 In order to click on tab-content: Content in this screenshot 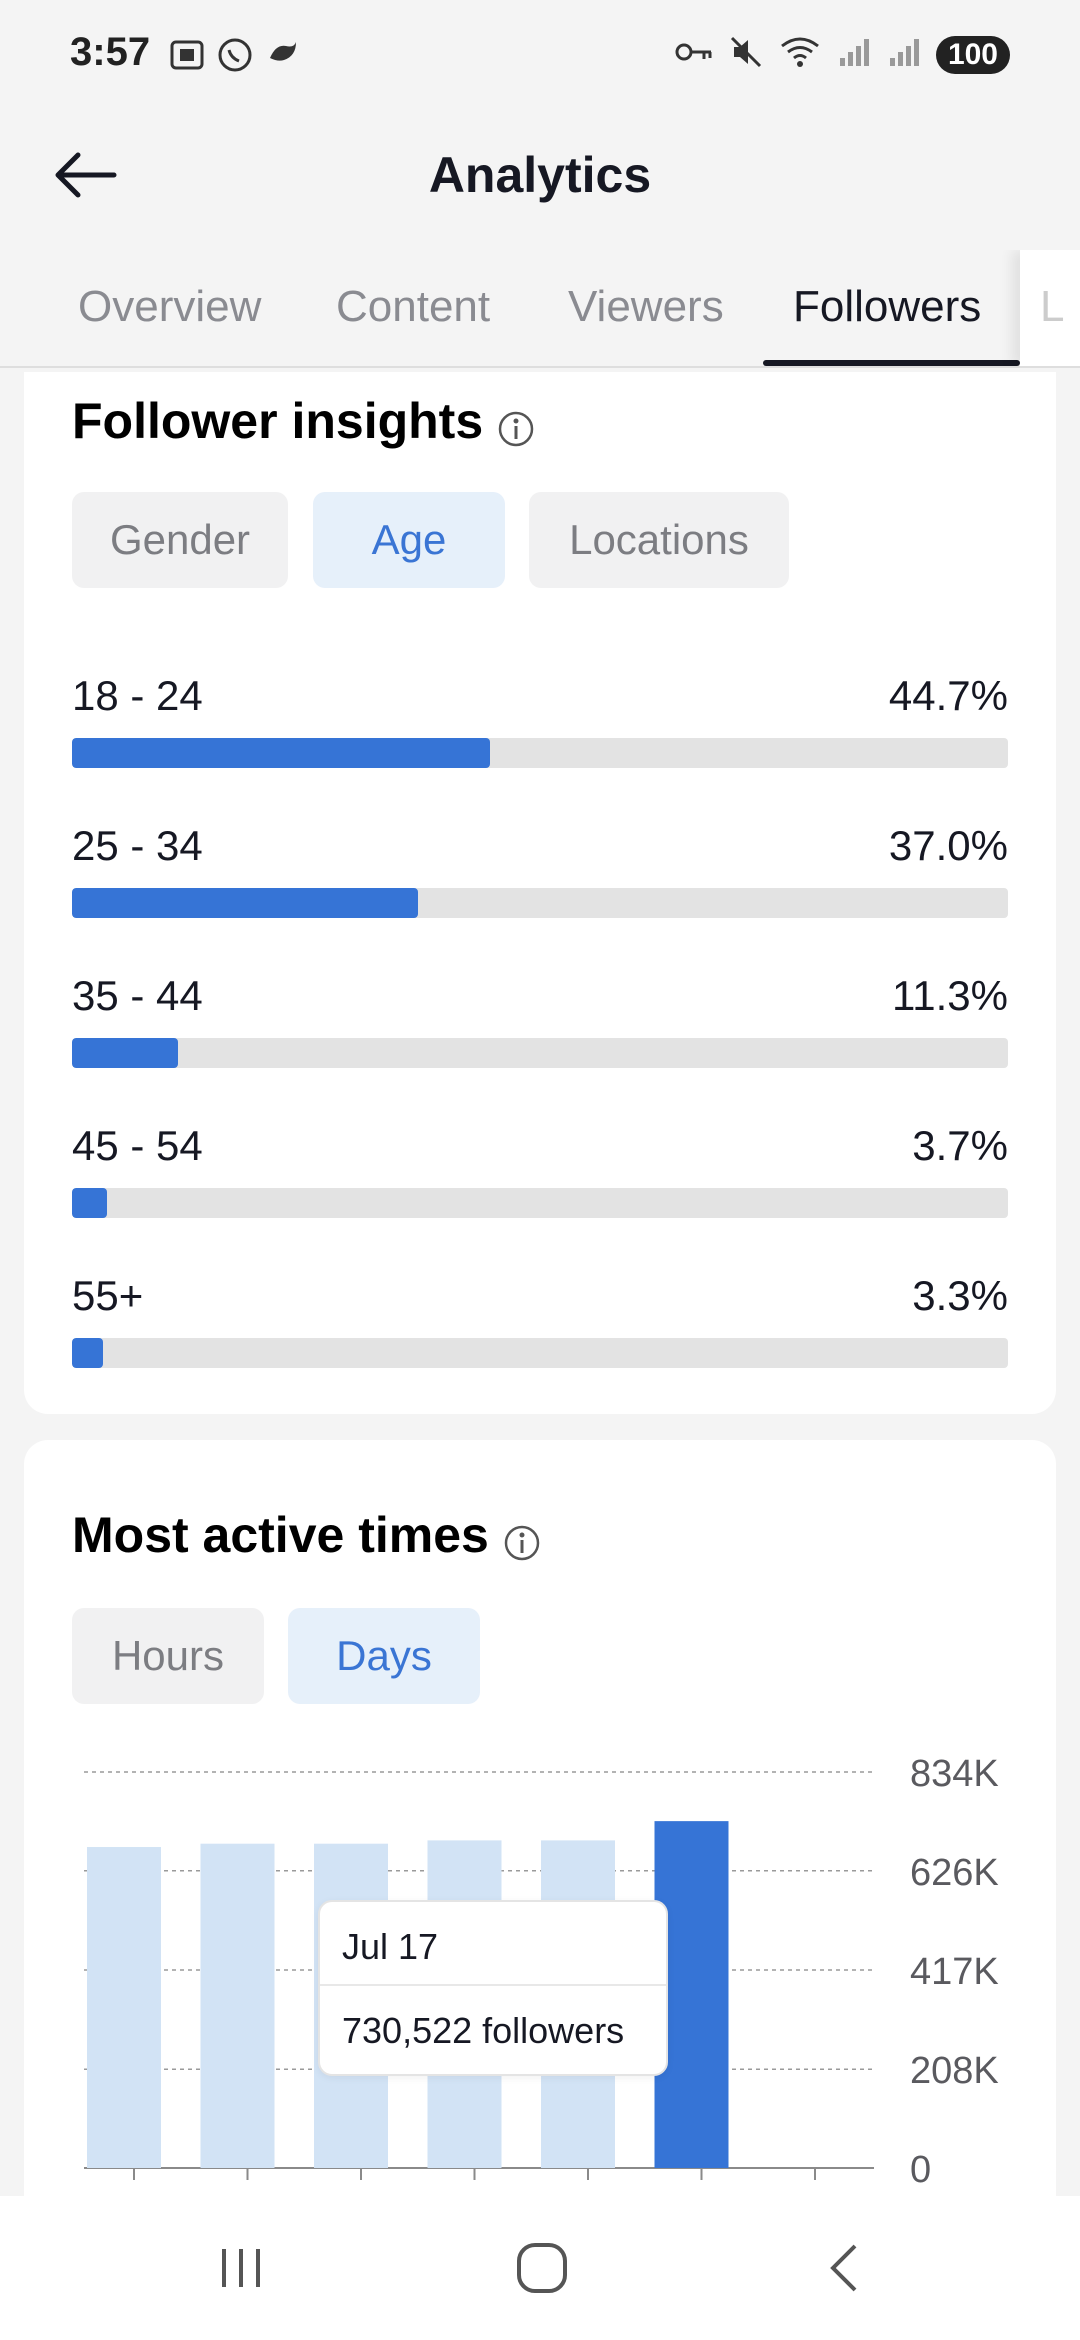, I will do `click(413, 307)`.